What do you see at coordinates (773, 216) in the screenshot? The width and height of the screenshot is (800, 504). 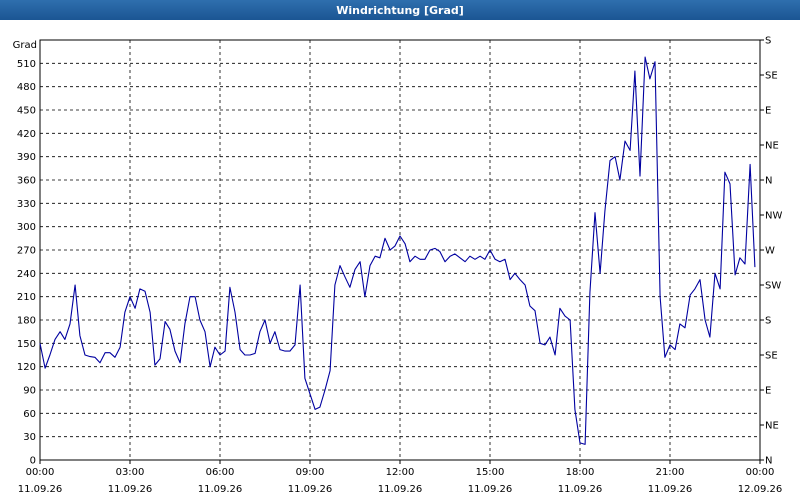 I see `right-axis-label: NW` at bounding box center [773, 216].